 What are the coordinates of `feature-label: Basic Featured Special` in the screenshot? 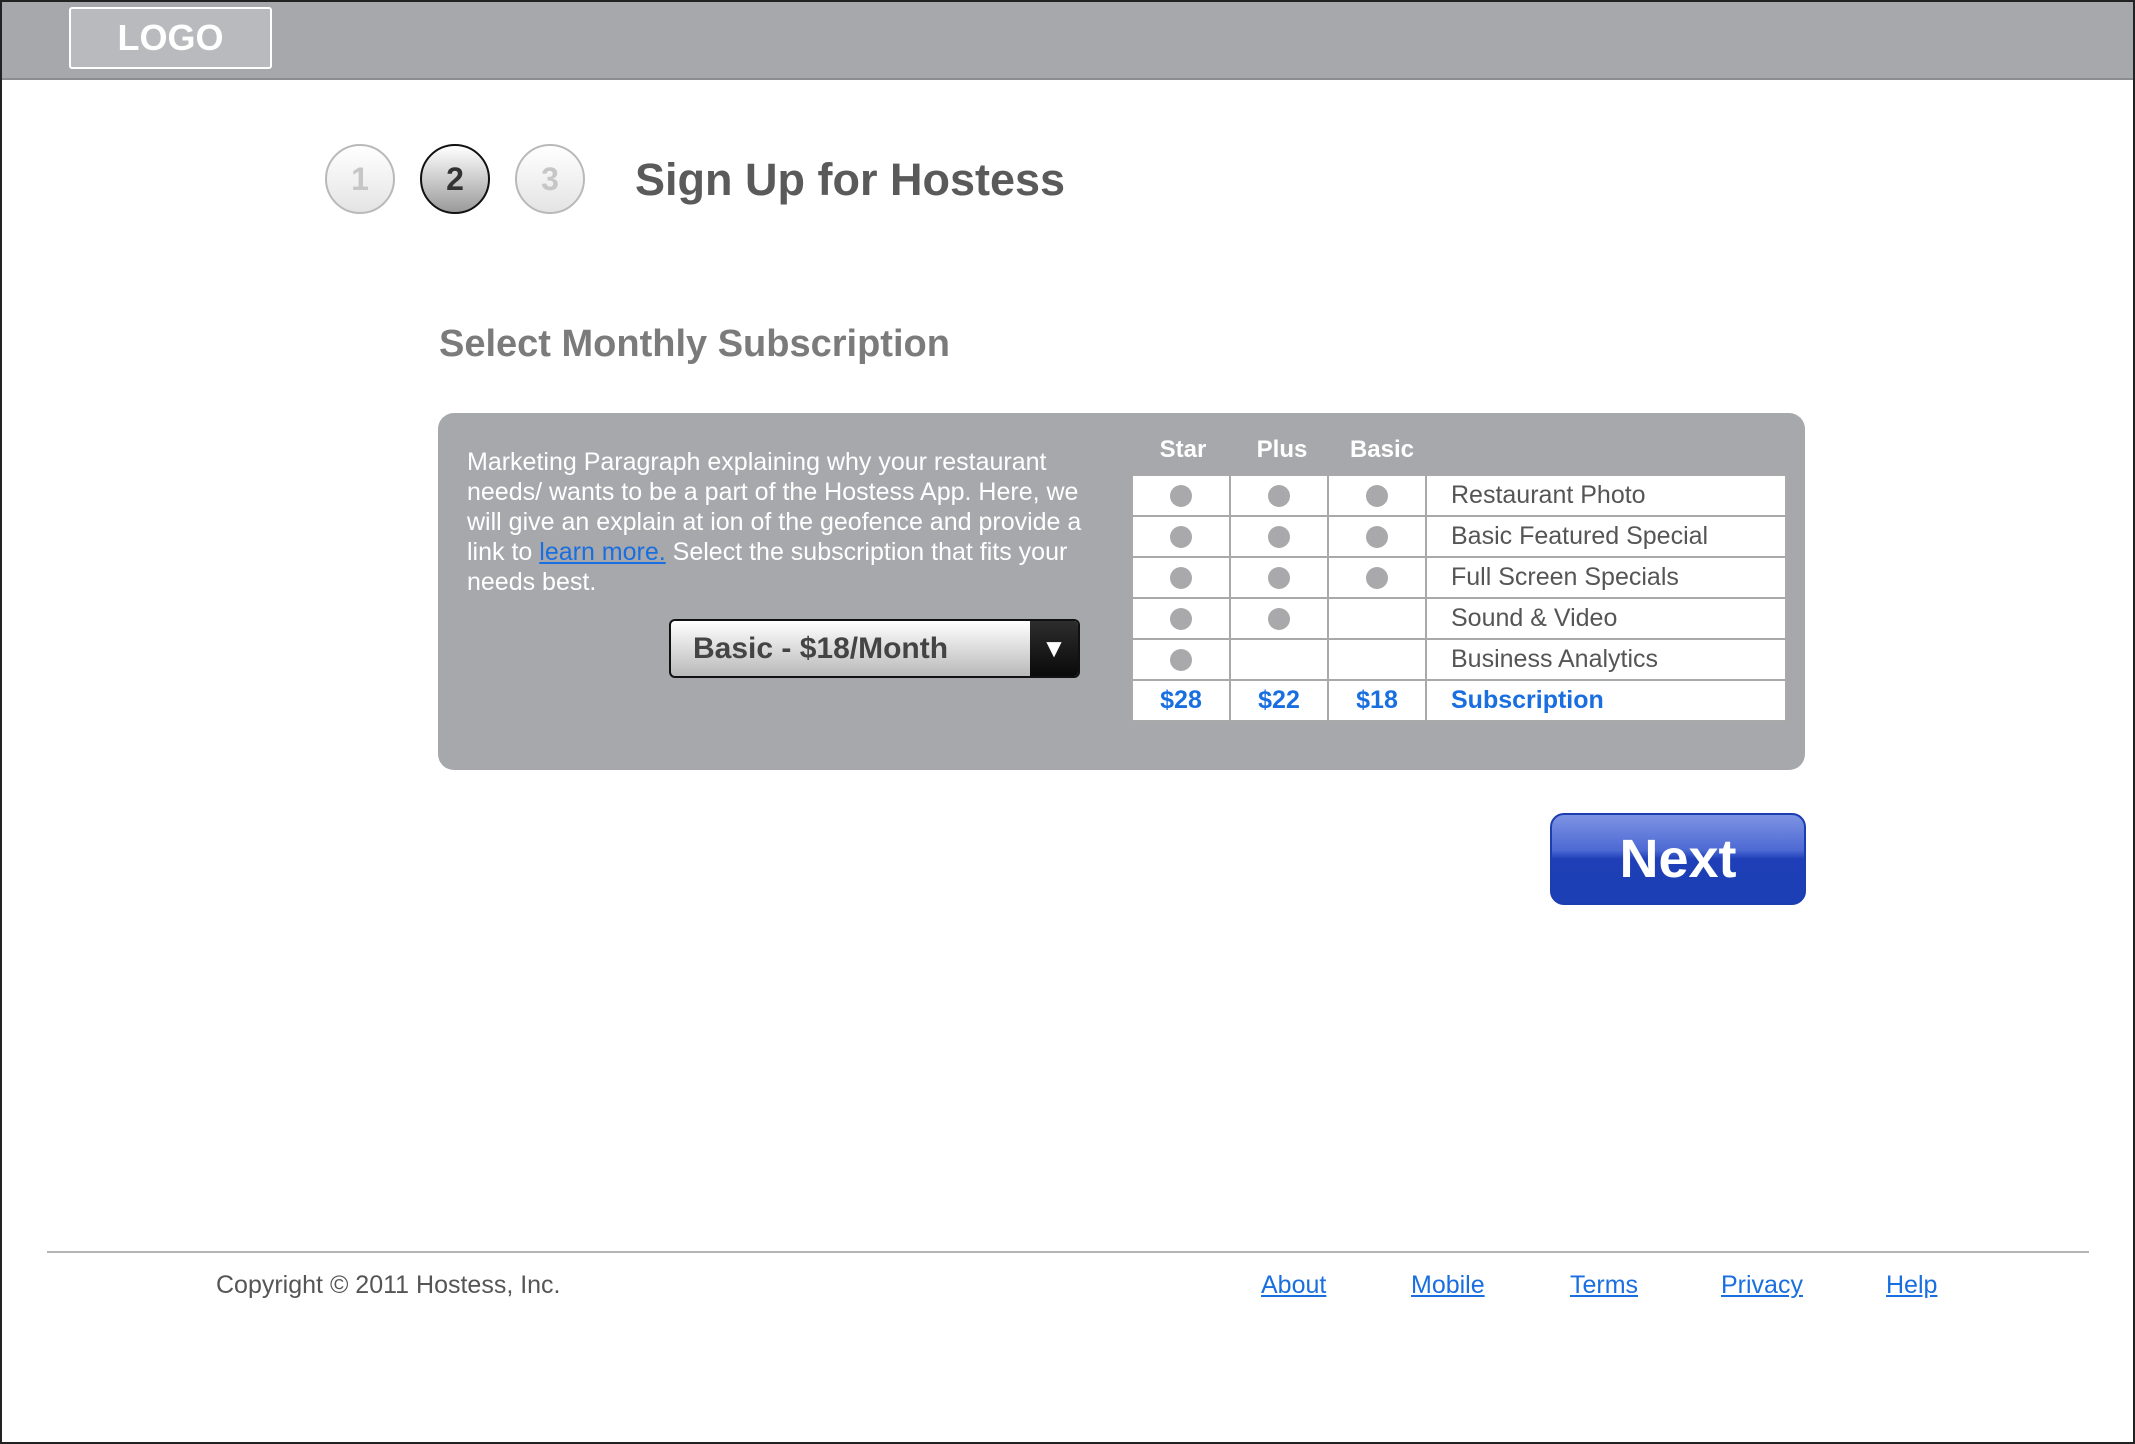 It's located at (1606, 536).